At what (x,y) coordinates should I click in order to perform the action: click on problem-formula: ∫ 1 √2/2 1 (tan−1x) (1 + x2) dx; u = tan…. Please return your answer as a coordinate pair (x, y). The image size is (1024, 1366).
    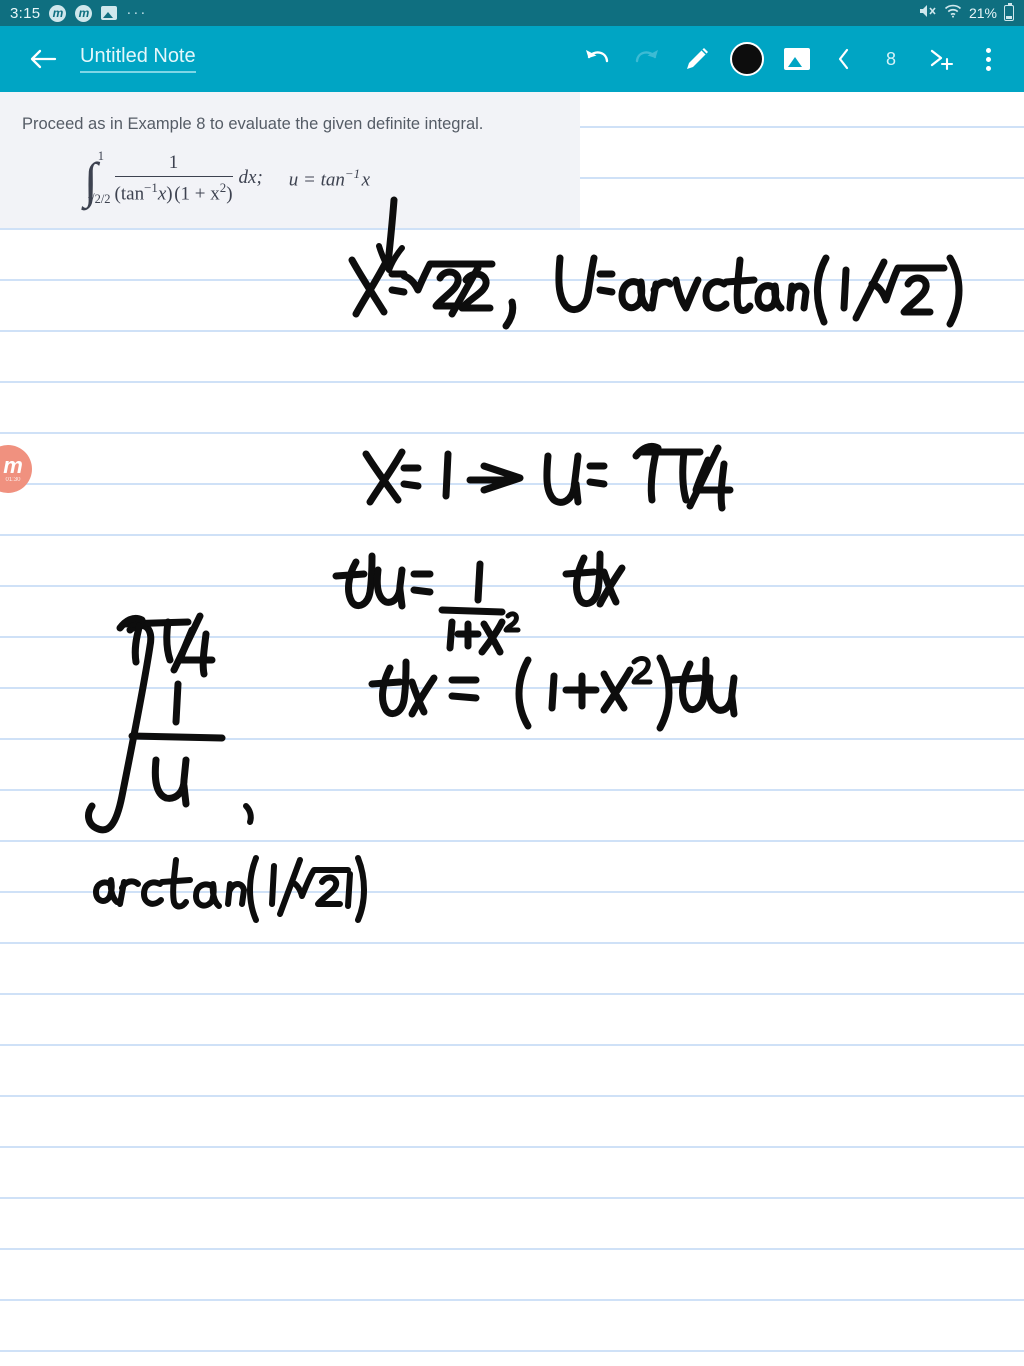
    Looking at the image, I should click on (291, 178).